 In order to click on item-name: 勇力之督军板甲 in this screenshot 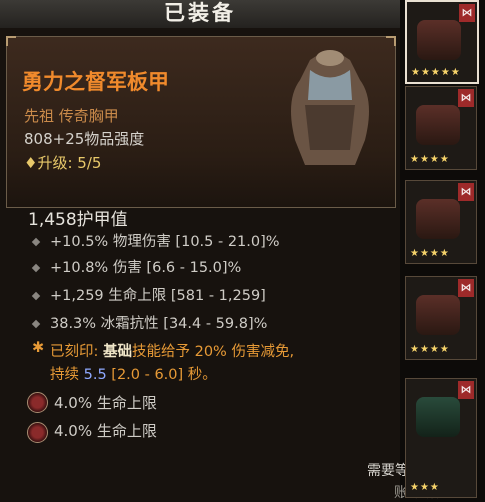, I will do `click(95, 82)`.